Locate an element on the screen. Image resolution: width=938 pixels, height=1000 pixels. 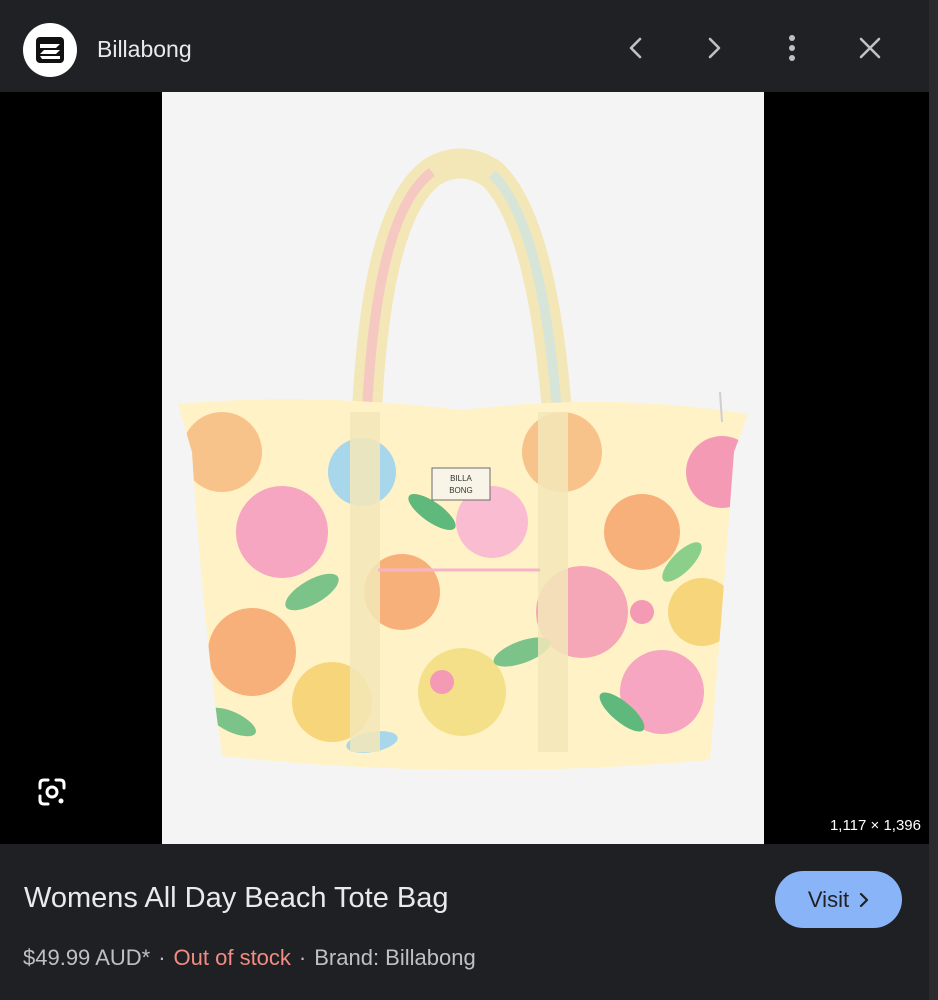
previous-button is located at coordinates (636, 48).